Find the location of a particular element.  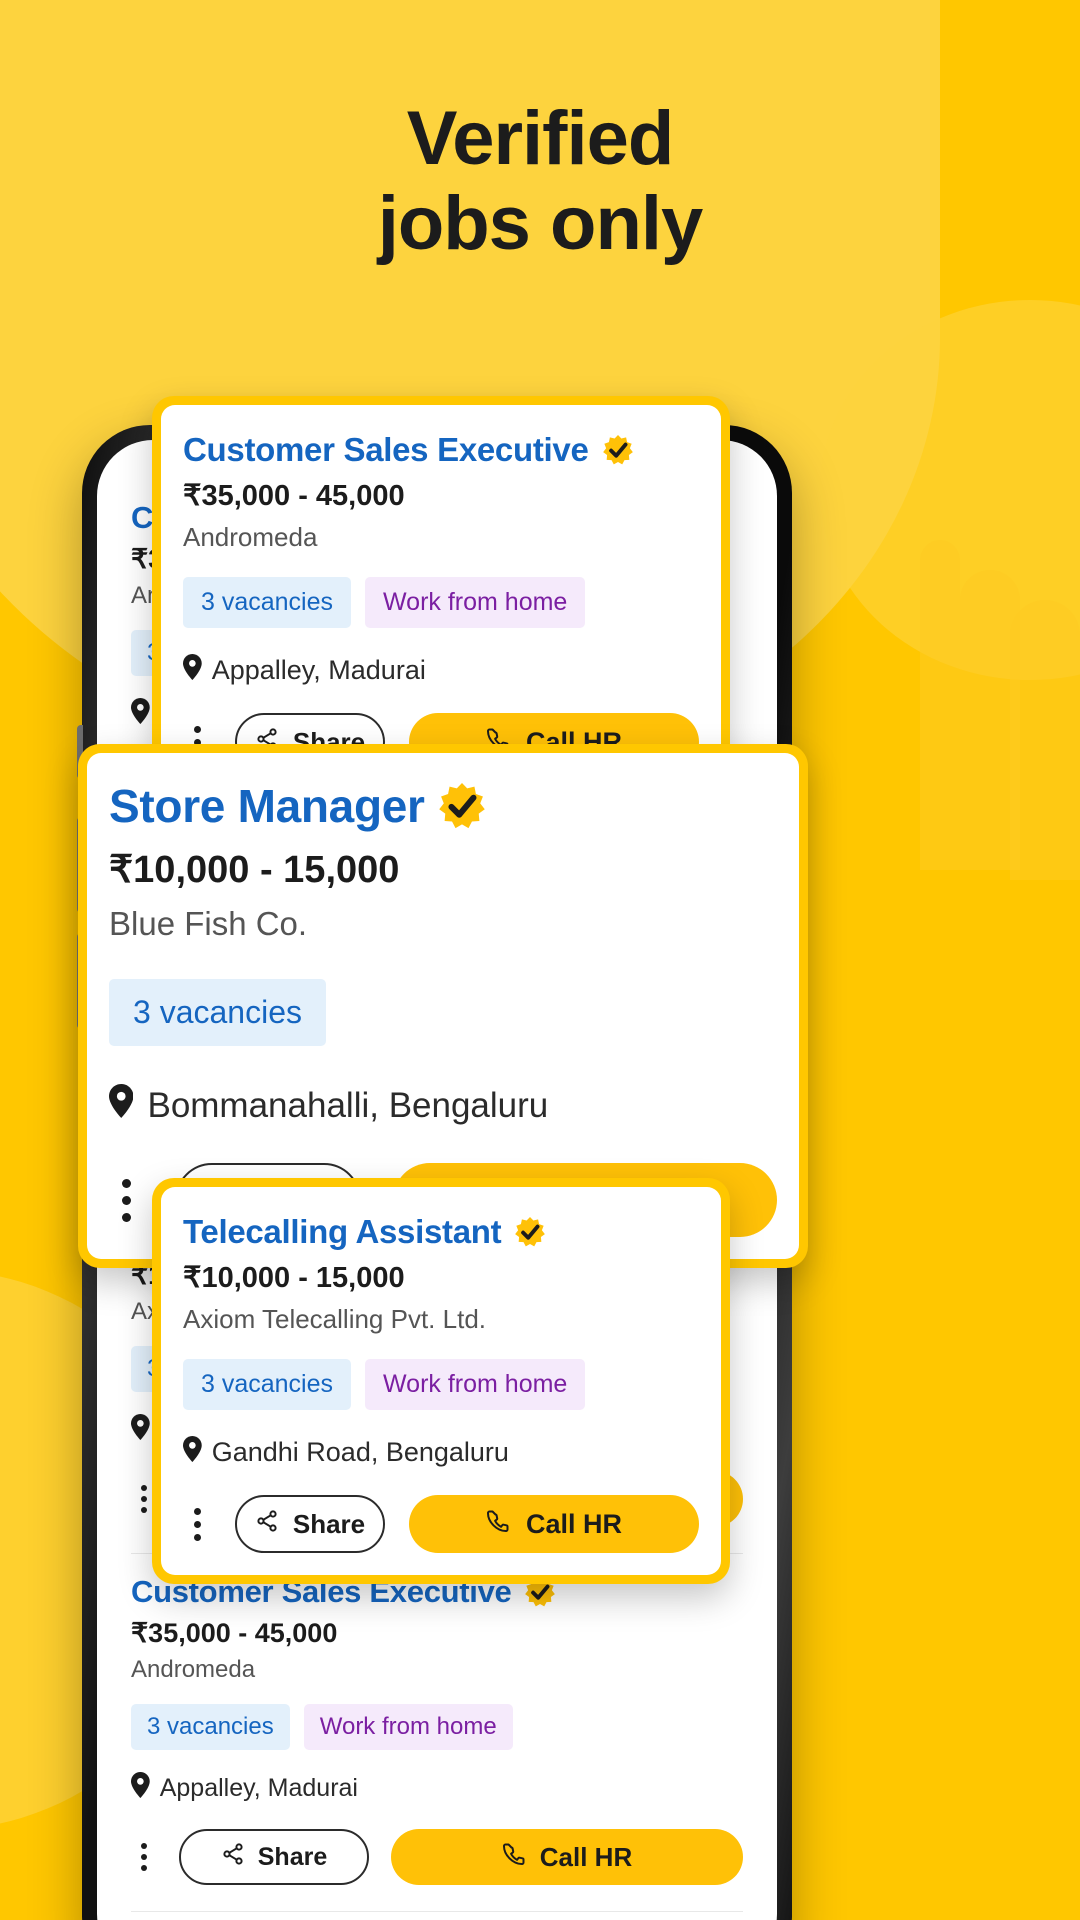

company-name: Blue Fish Co. is located at coordinates (208, 923).